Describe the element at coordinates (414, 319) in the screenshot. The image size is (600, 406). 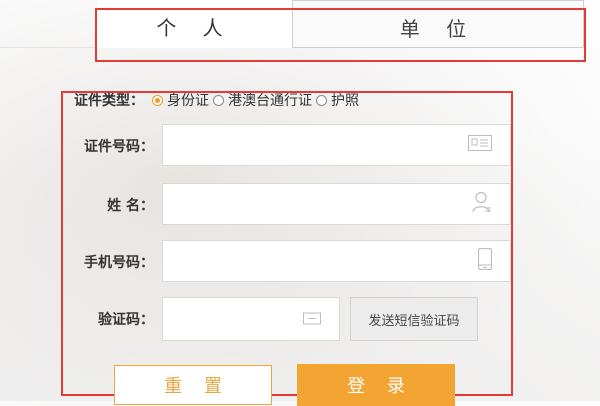
I see `send-sms-code-button: 发送短信验证码` at that location.